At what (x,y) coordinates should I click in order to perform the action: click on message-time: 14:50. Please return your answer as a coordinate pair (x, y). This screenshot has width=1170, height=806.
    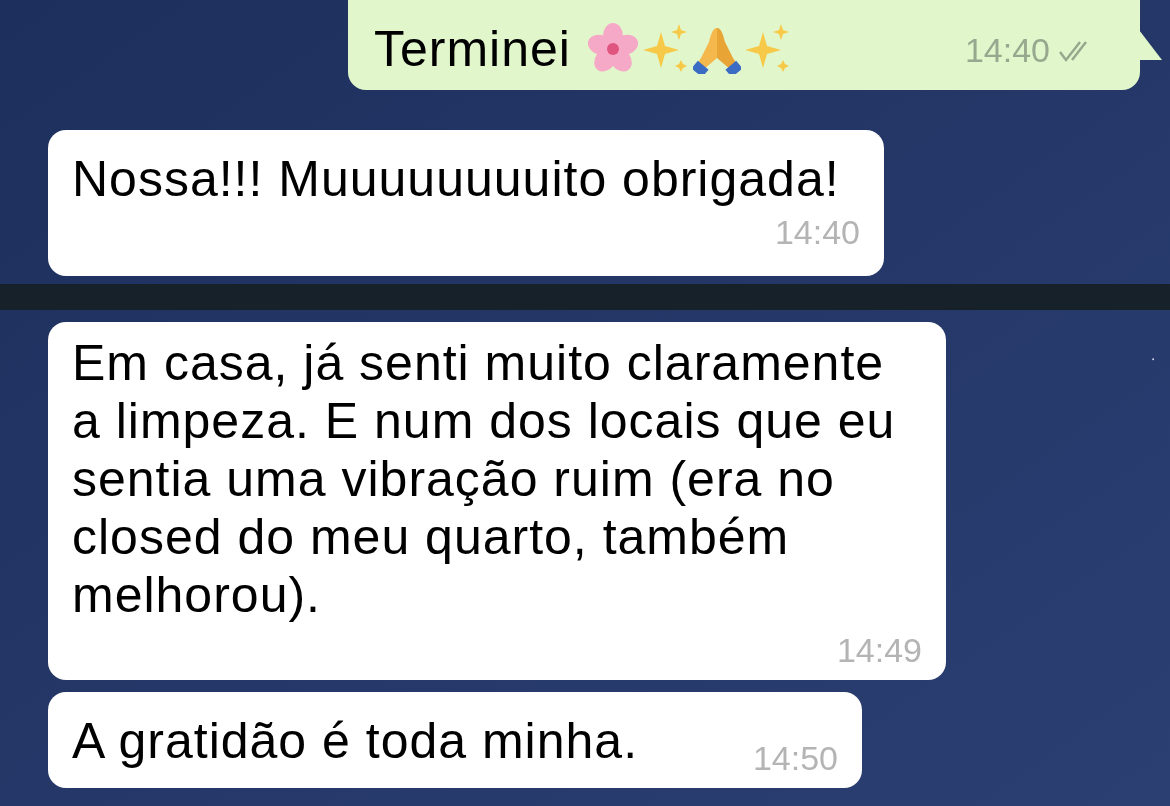
    Looking at the image, I should click on (795, 758).